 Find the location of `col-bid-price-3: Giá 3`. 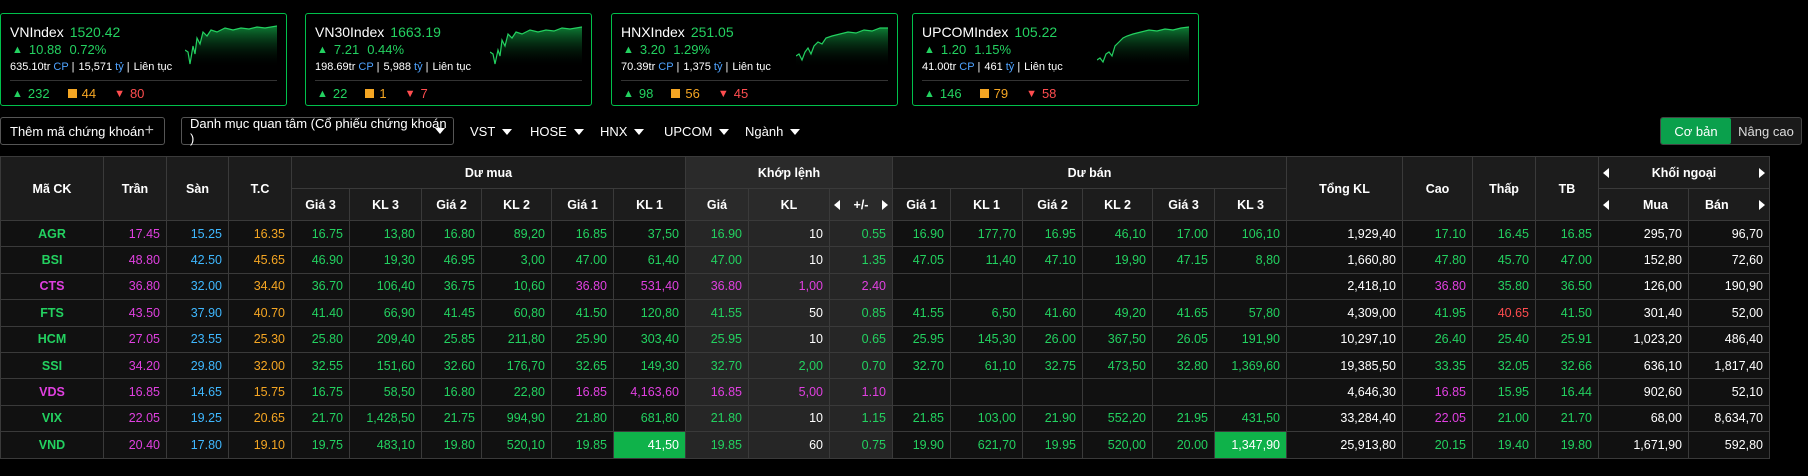

col-bid-price-3: Giá 3 is located at coordinates (320, 204).